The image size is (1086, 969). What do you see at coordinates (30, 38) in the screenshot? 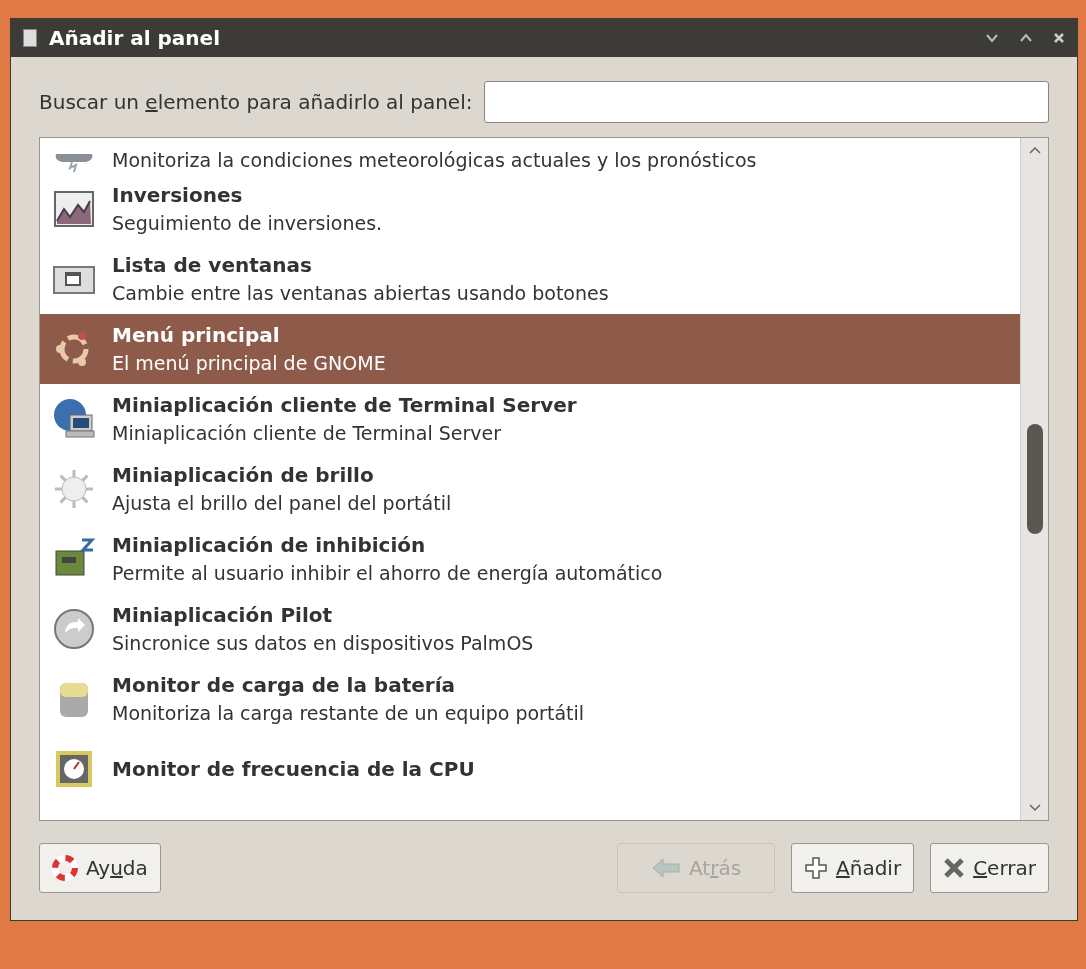
I see `window-icon` at bounding box center [30, 38].